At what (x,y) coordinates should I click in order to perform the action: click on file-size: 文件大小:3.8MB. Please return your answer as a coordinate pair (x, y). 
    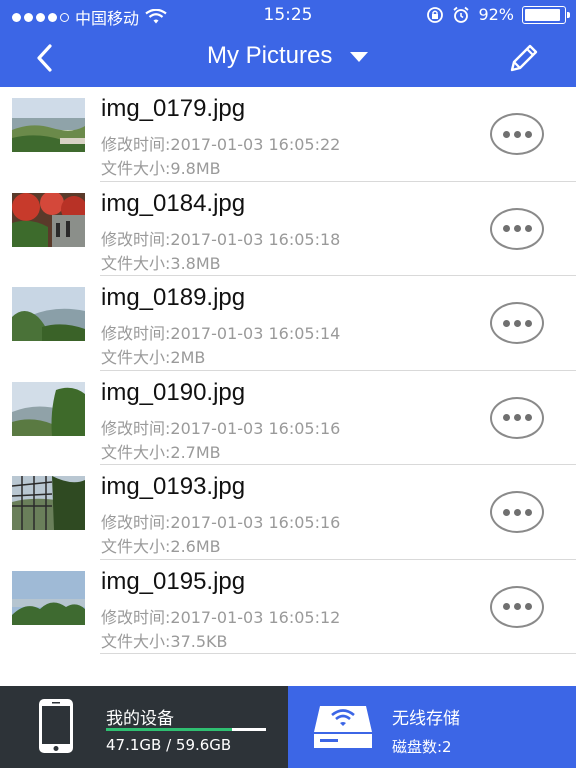
    Looking at the image, I should click on (161, 263).